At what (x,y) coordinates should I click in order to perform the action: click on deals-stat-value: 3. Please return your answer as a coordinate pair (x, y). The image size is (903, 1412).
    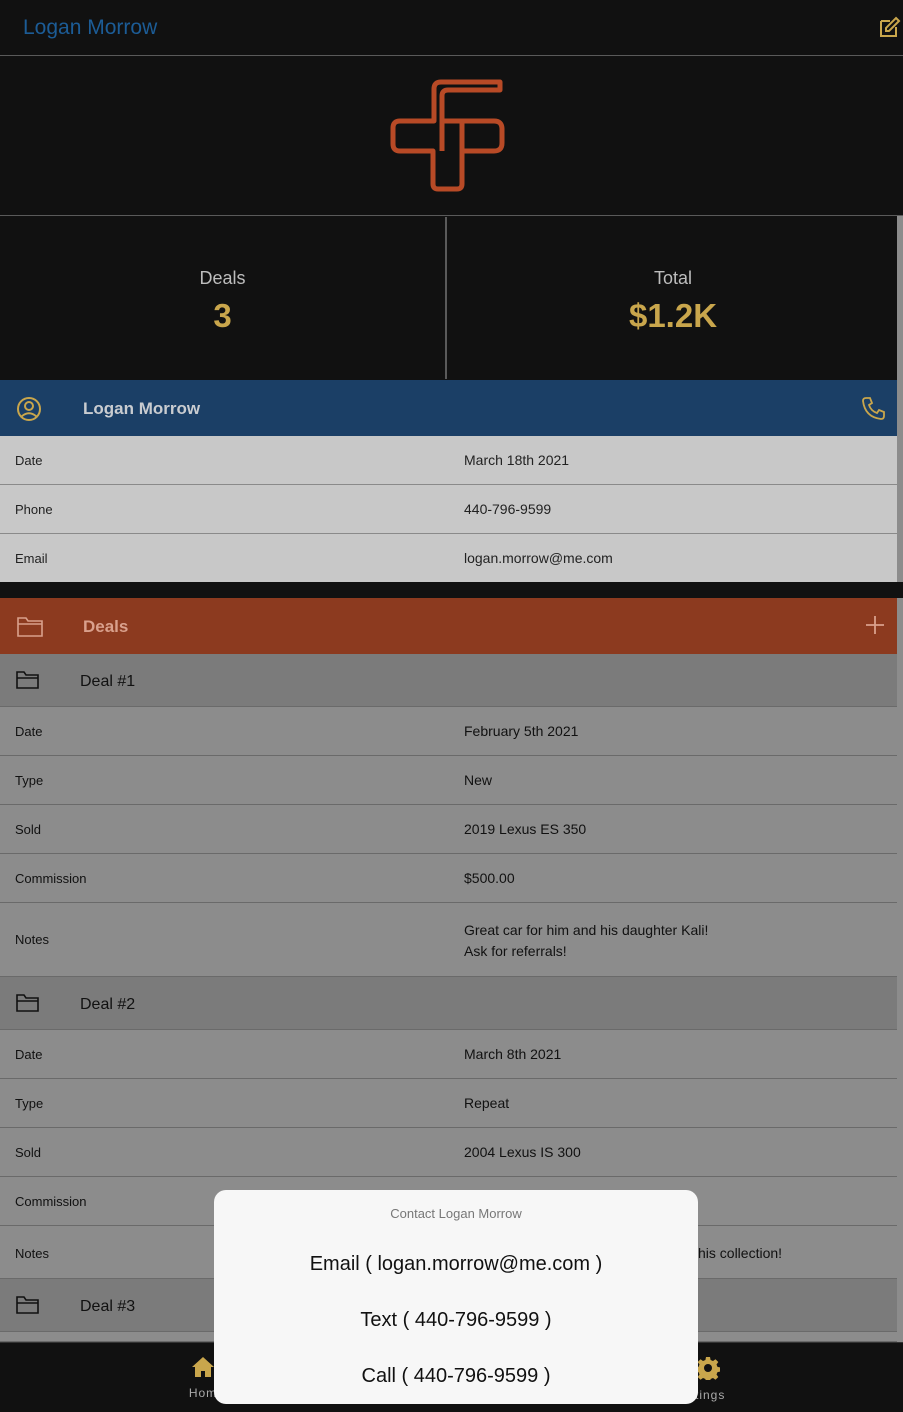
    Looking at the image, I should click on (222, 315).